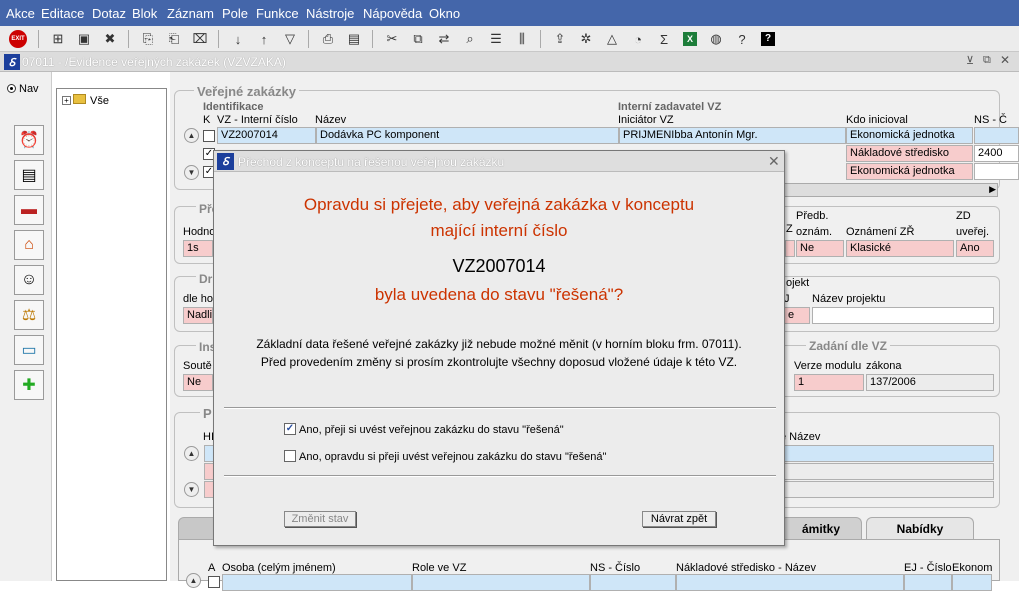 The image size is (1019, 591). I want to click on delete-record-icon: ✖, so click(110, 39).